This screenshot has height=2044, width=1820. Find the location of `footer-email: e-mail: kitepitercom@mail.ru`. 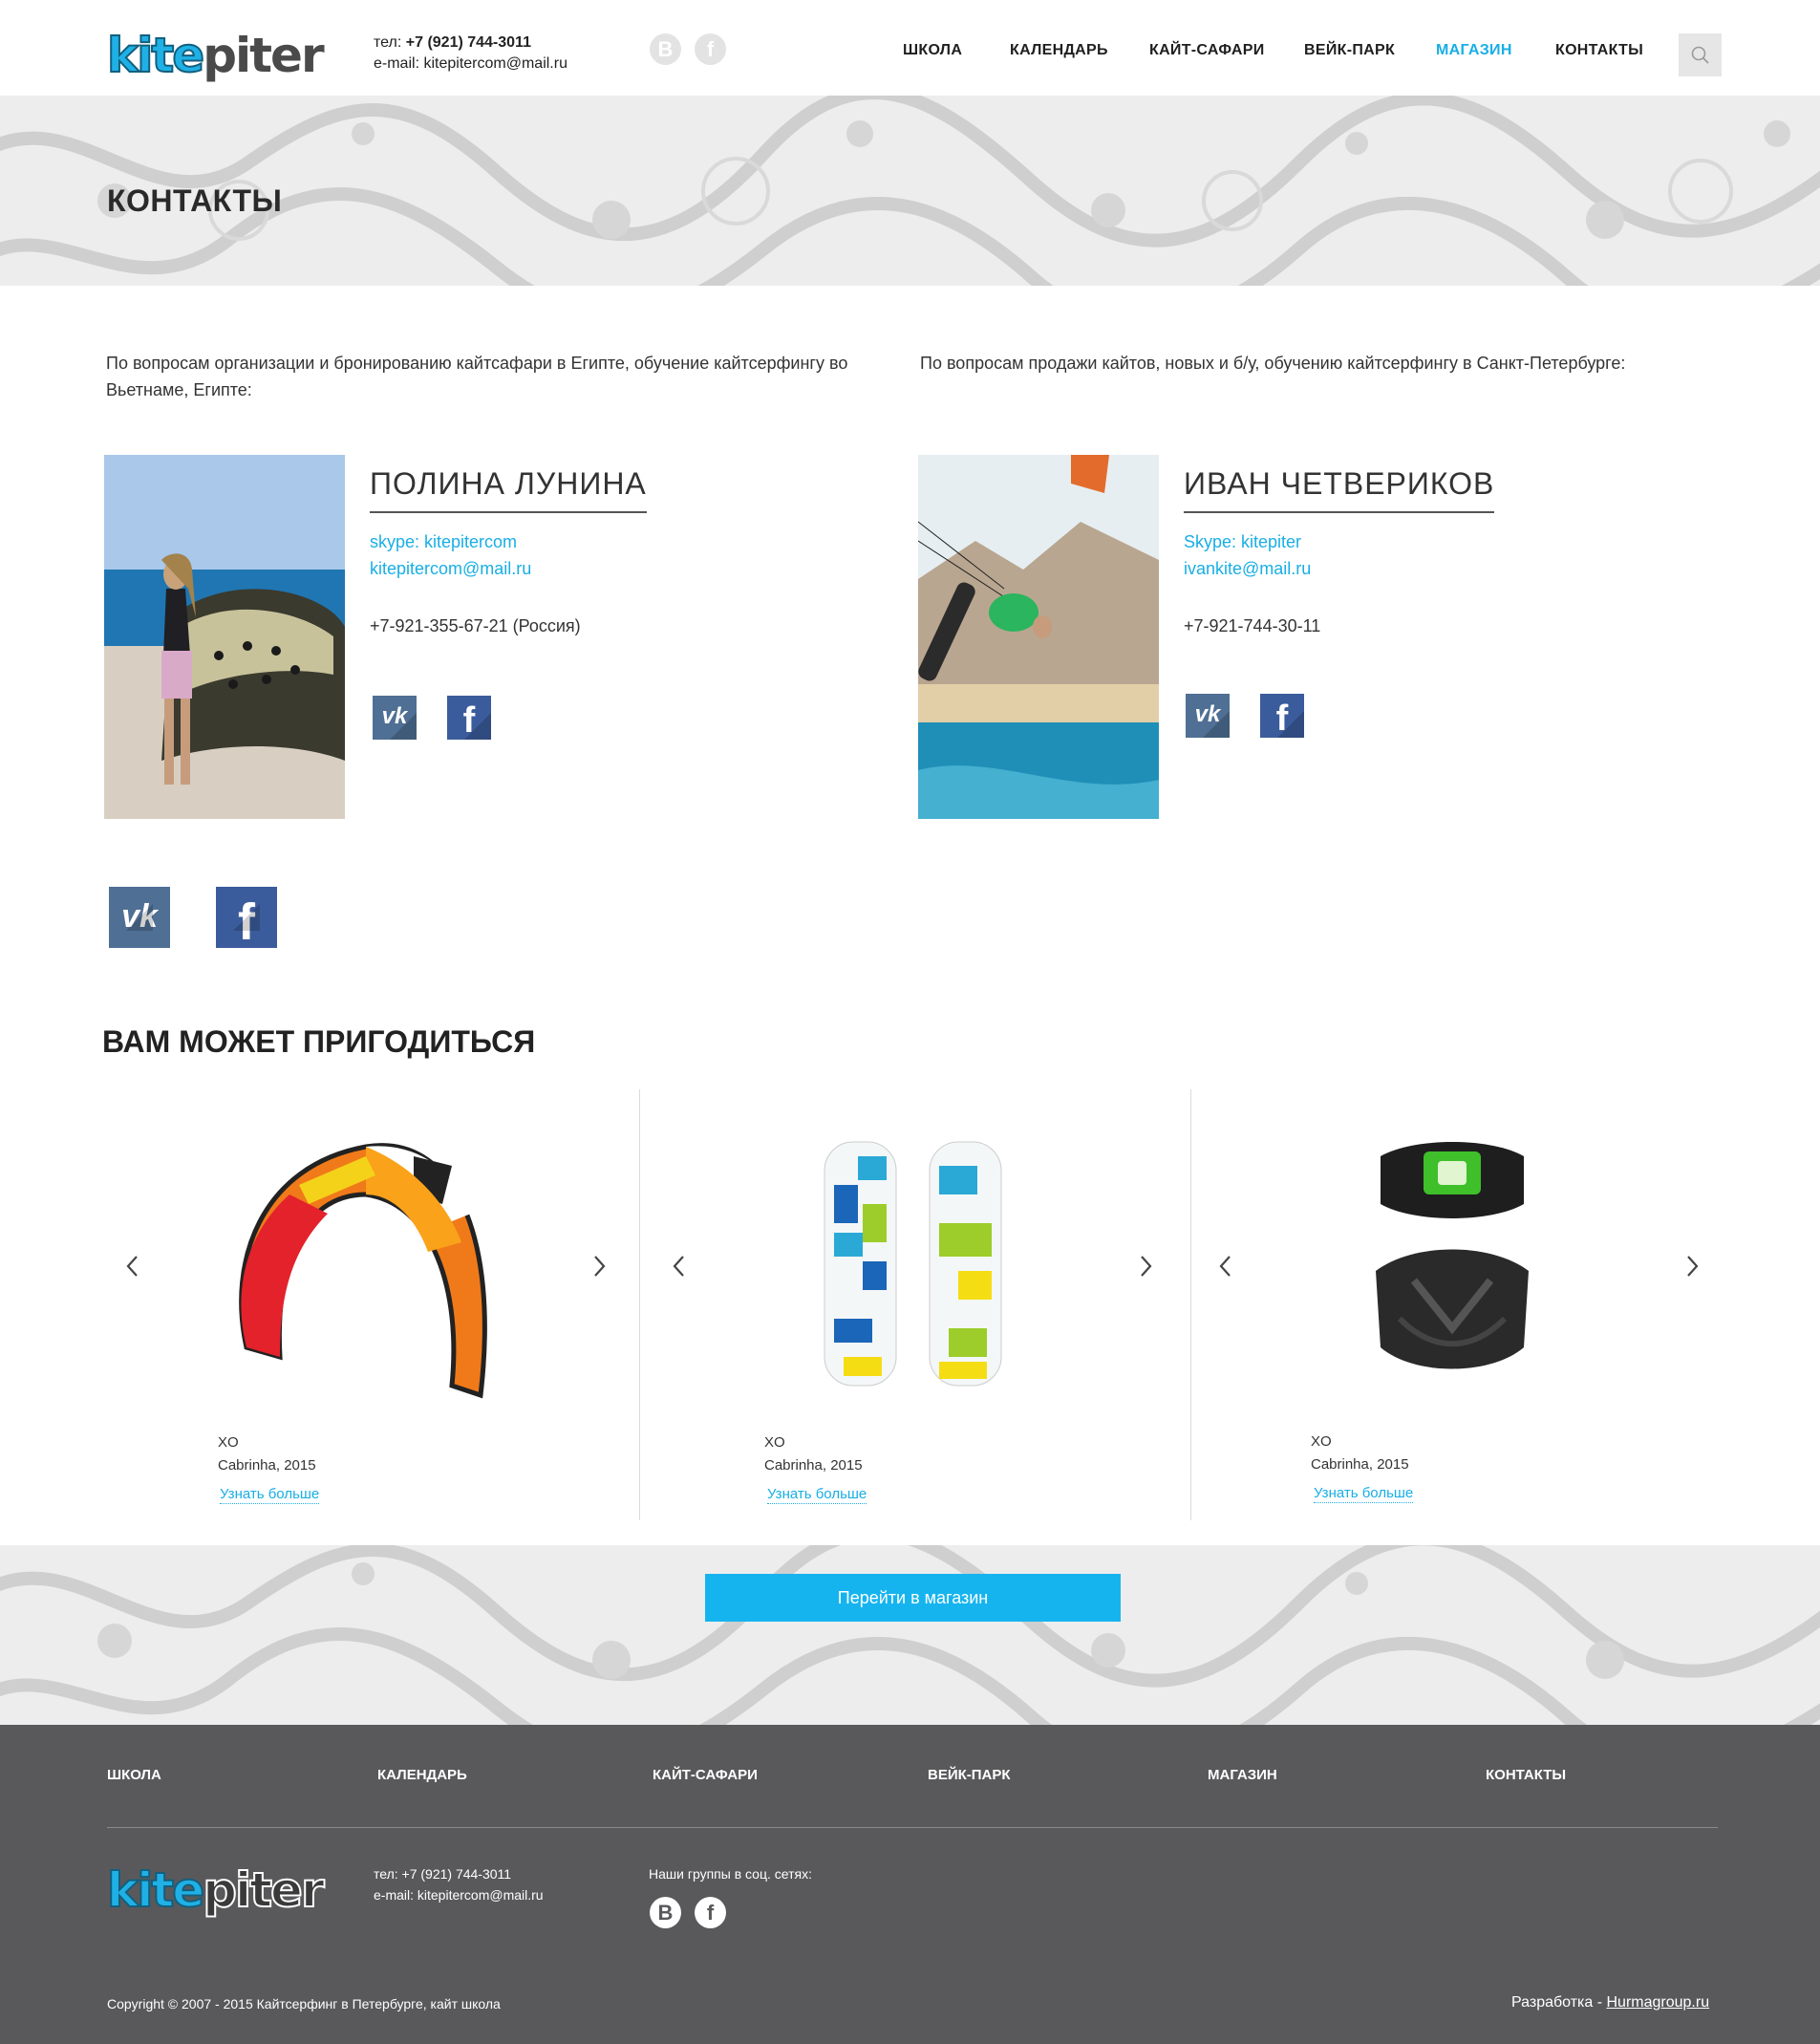

footer-email: e-mail: kitepitercom@mail.ru is located at coordinates (459, 1894).